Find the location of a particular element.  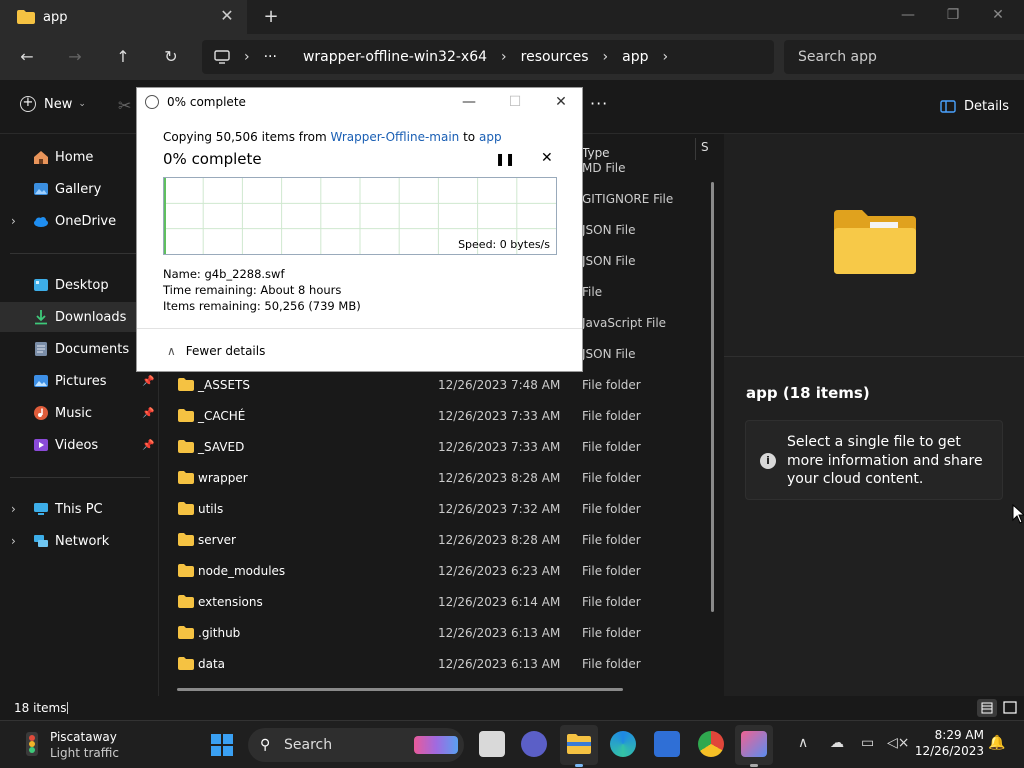

percent-complete: 0% complete is located at coordinates (212, 159).